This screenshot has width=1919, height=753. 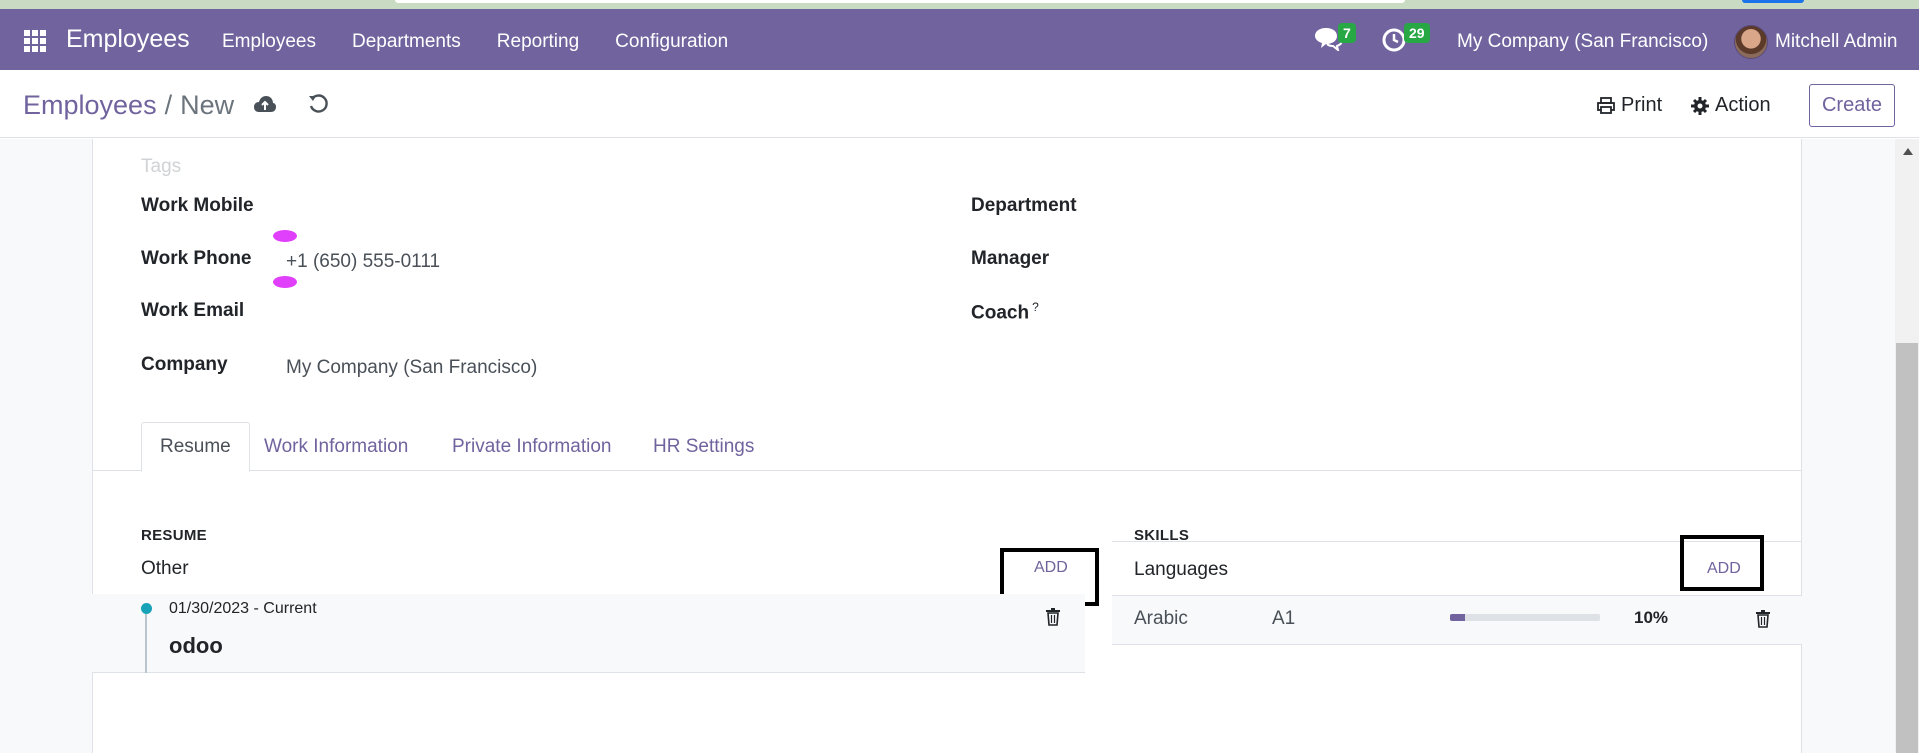 What do you see at coordinates (900, 1) in the screenshot?
I see `browser-tab-edge` at bounding box center [900, 1].